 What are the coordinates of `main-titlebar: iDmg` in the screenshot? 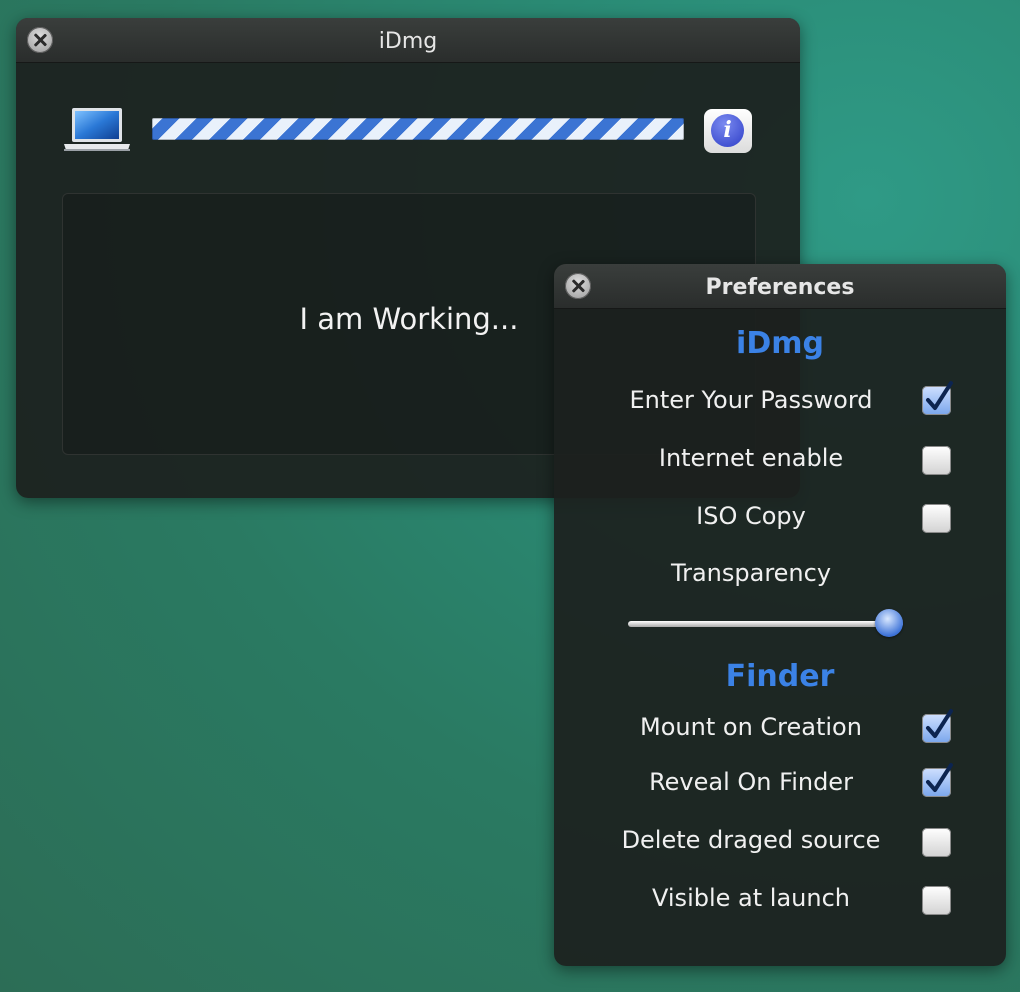 It's located at (408, 40).